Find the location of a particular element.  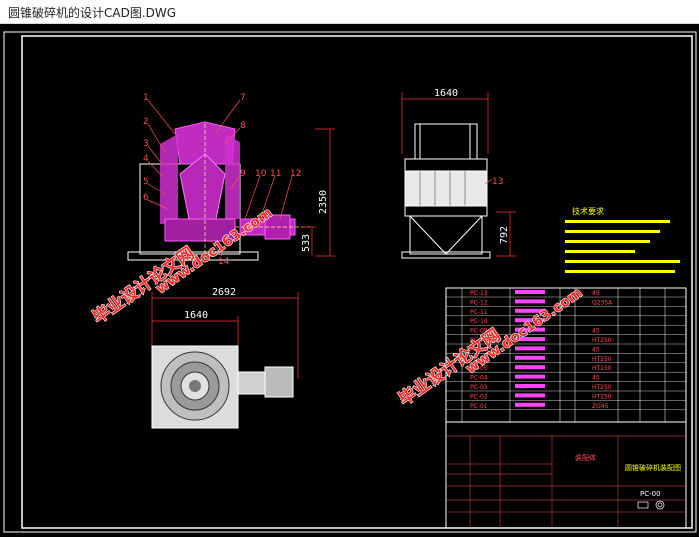

part-label: 8 is located at coordinates (243, 126).